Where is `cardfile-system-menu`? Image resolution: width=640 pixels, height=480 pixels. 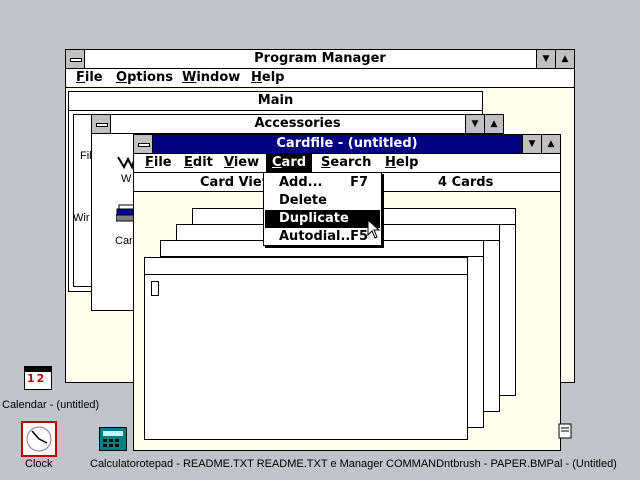
cardfile-system-menu is located at coordinates (143, 144).